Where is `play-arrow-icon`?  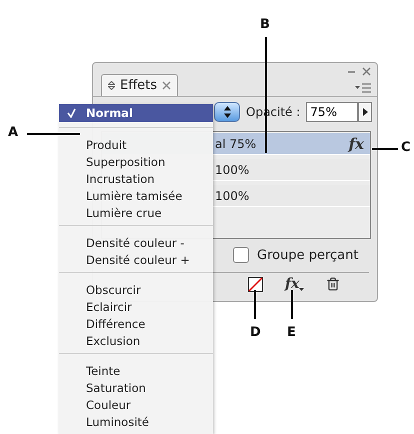
play-arrow-icon is located at coordinates (365, 112).